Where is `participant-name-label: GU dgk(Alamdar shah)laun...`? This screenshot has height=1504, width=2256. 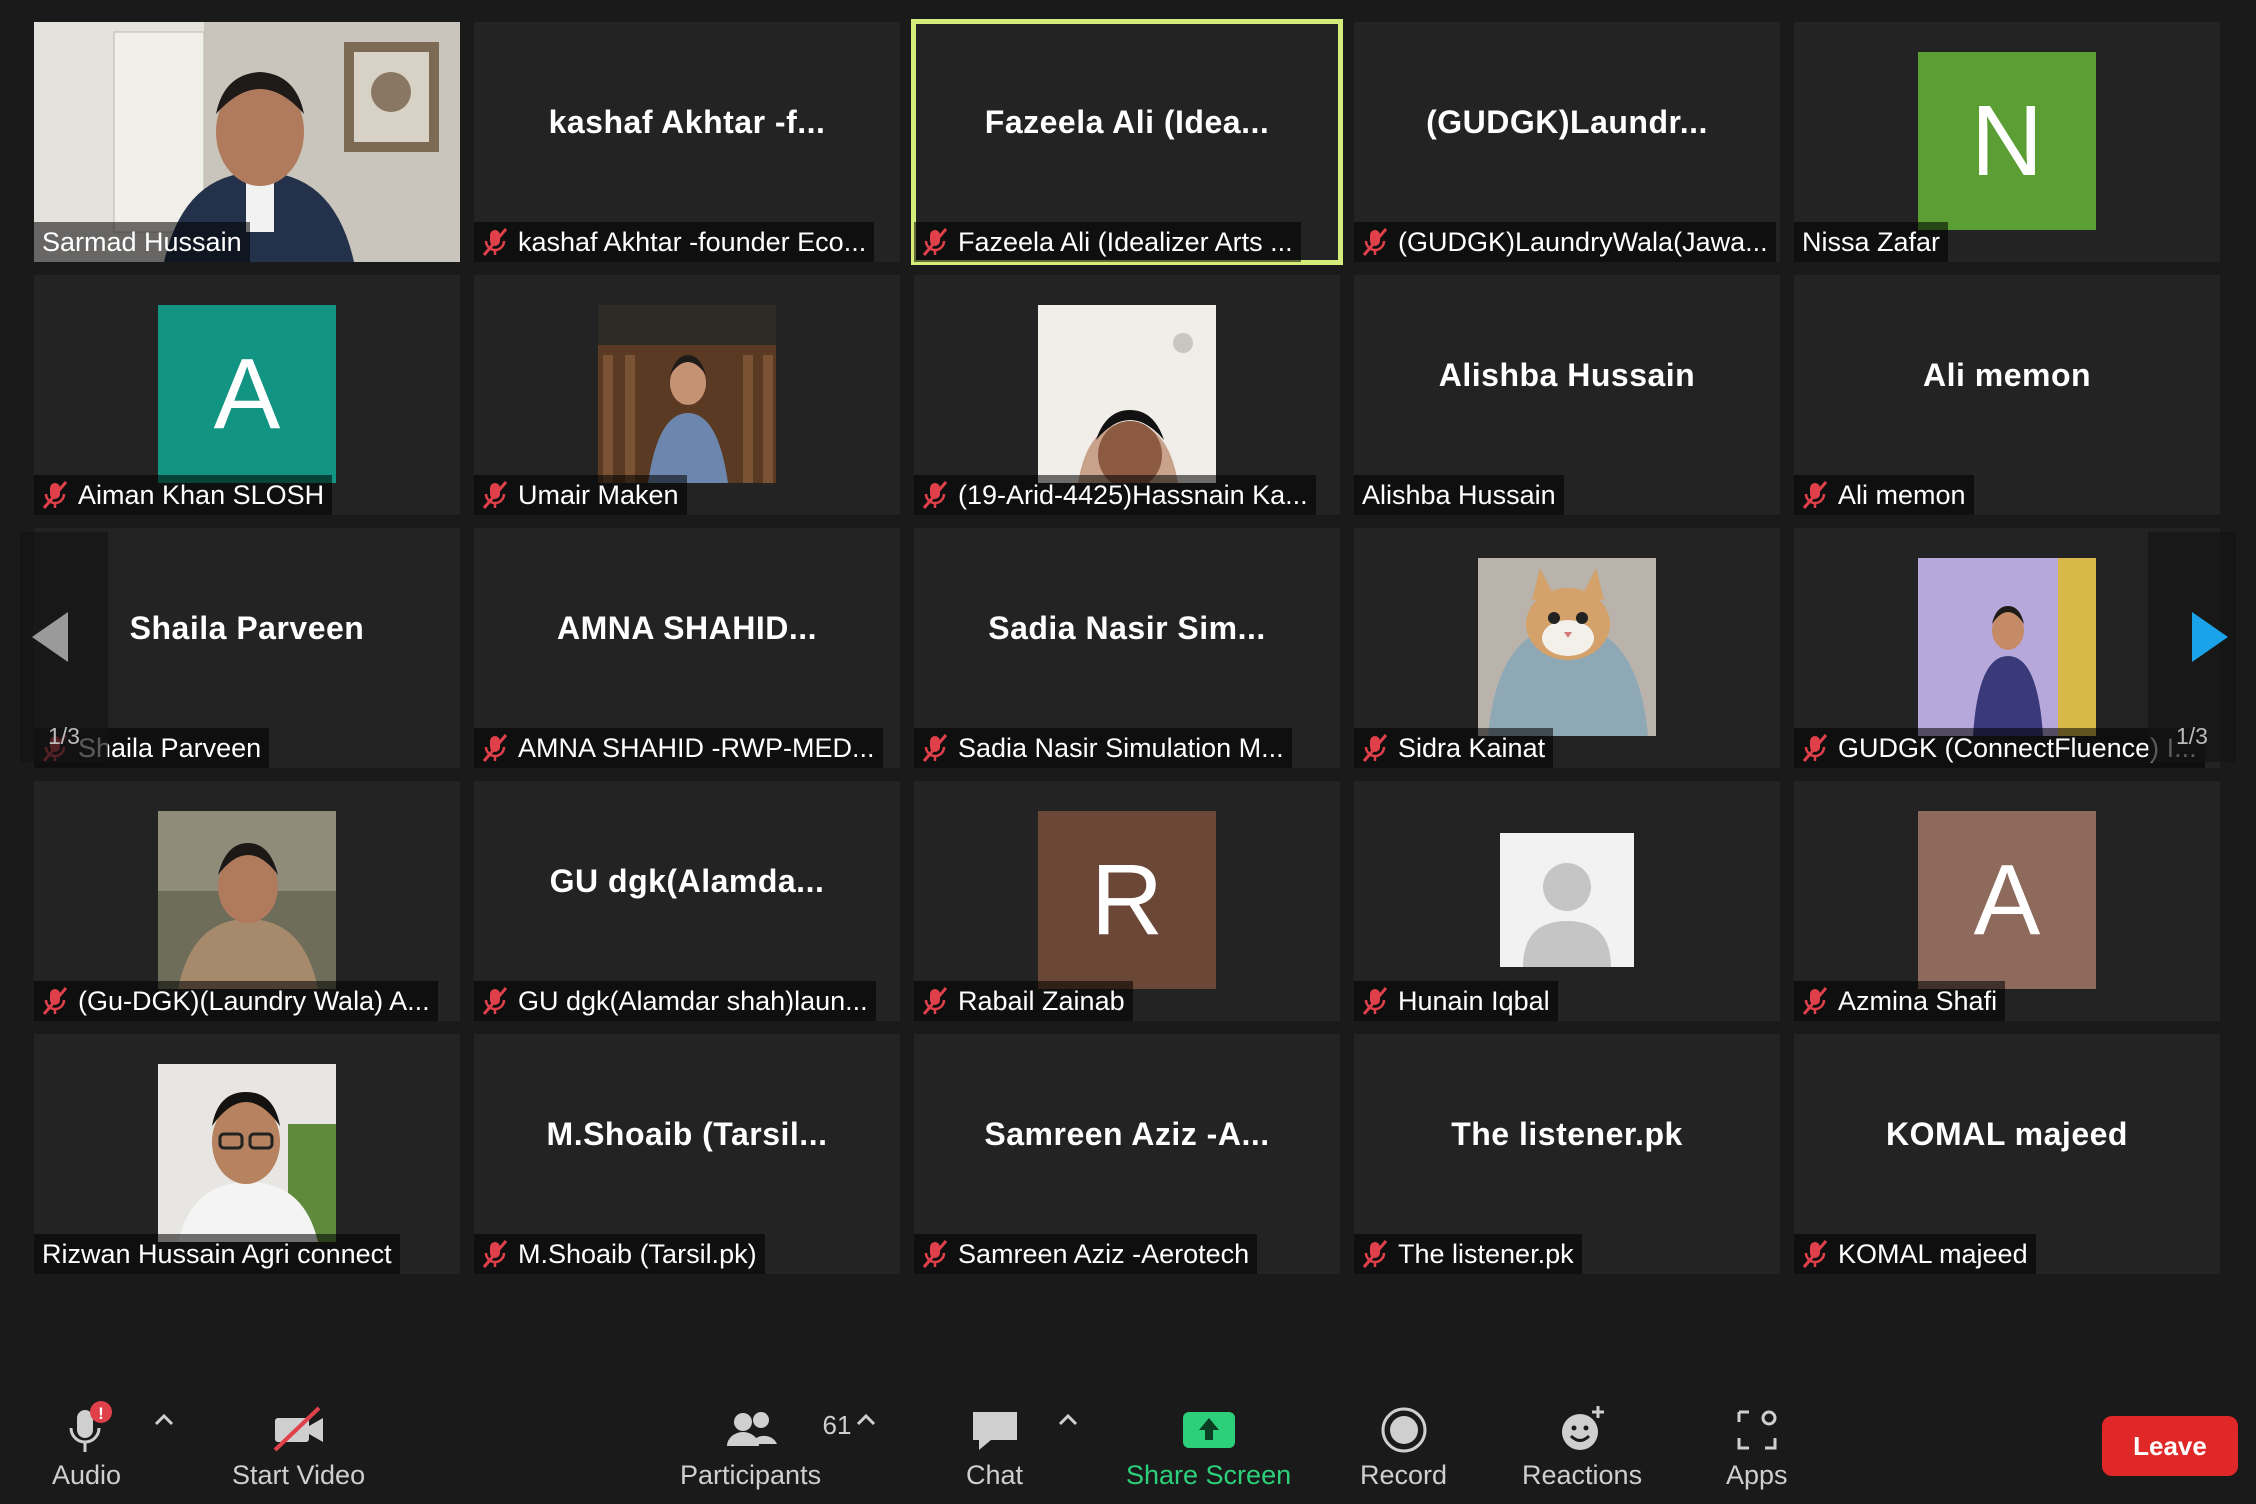
participant-name-label: GU dgk(Alamdar shah)laun... is located at coordinates (675, 1001).